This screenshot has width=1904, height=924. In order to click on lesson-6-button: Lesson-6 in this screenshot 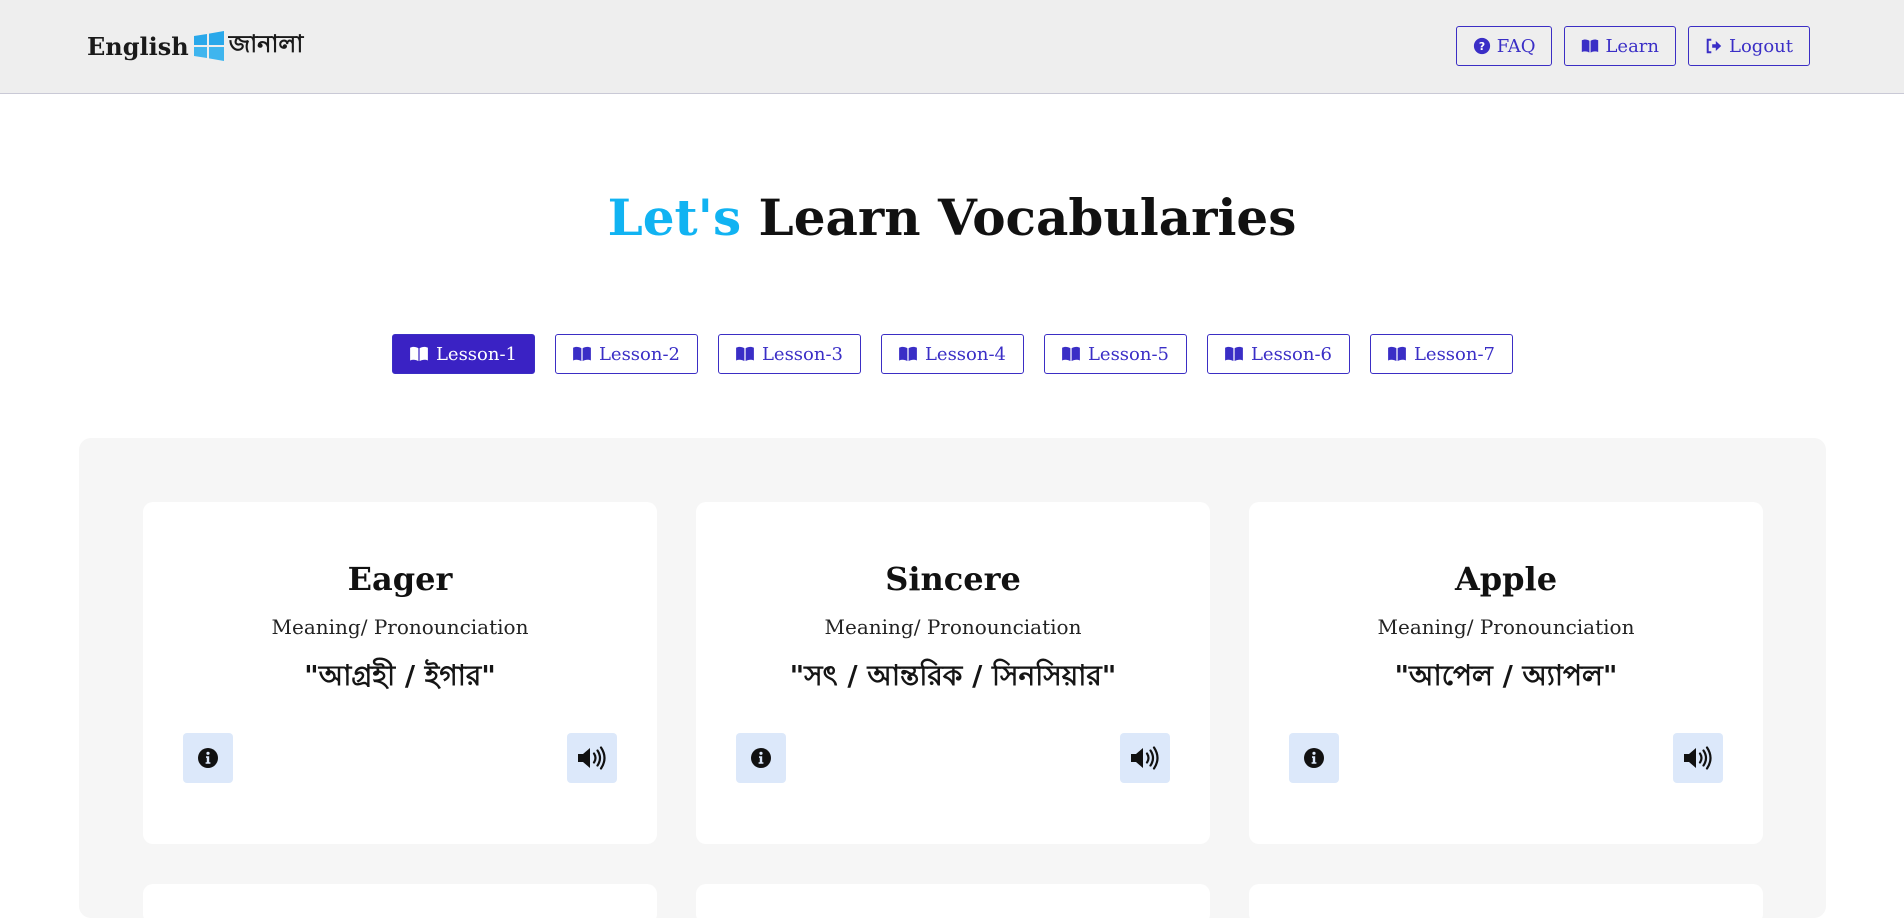, I will do `click(1278, 354)`.